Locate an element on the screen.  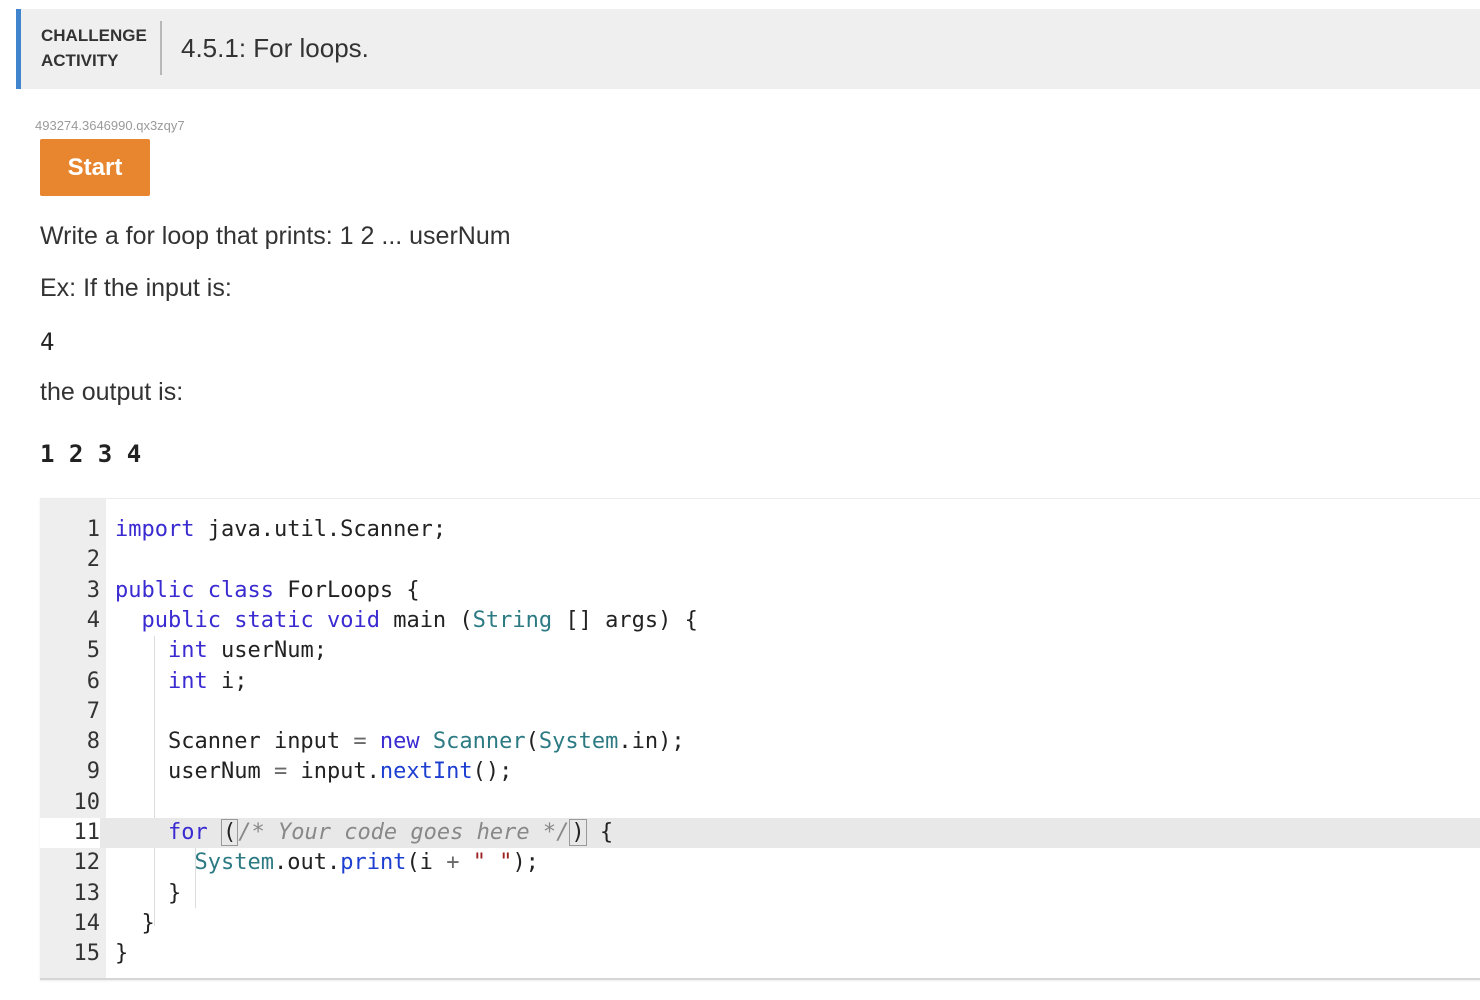
code-token: ForLoops { is located at coordinates (346, 590).